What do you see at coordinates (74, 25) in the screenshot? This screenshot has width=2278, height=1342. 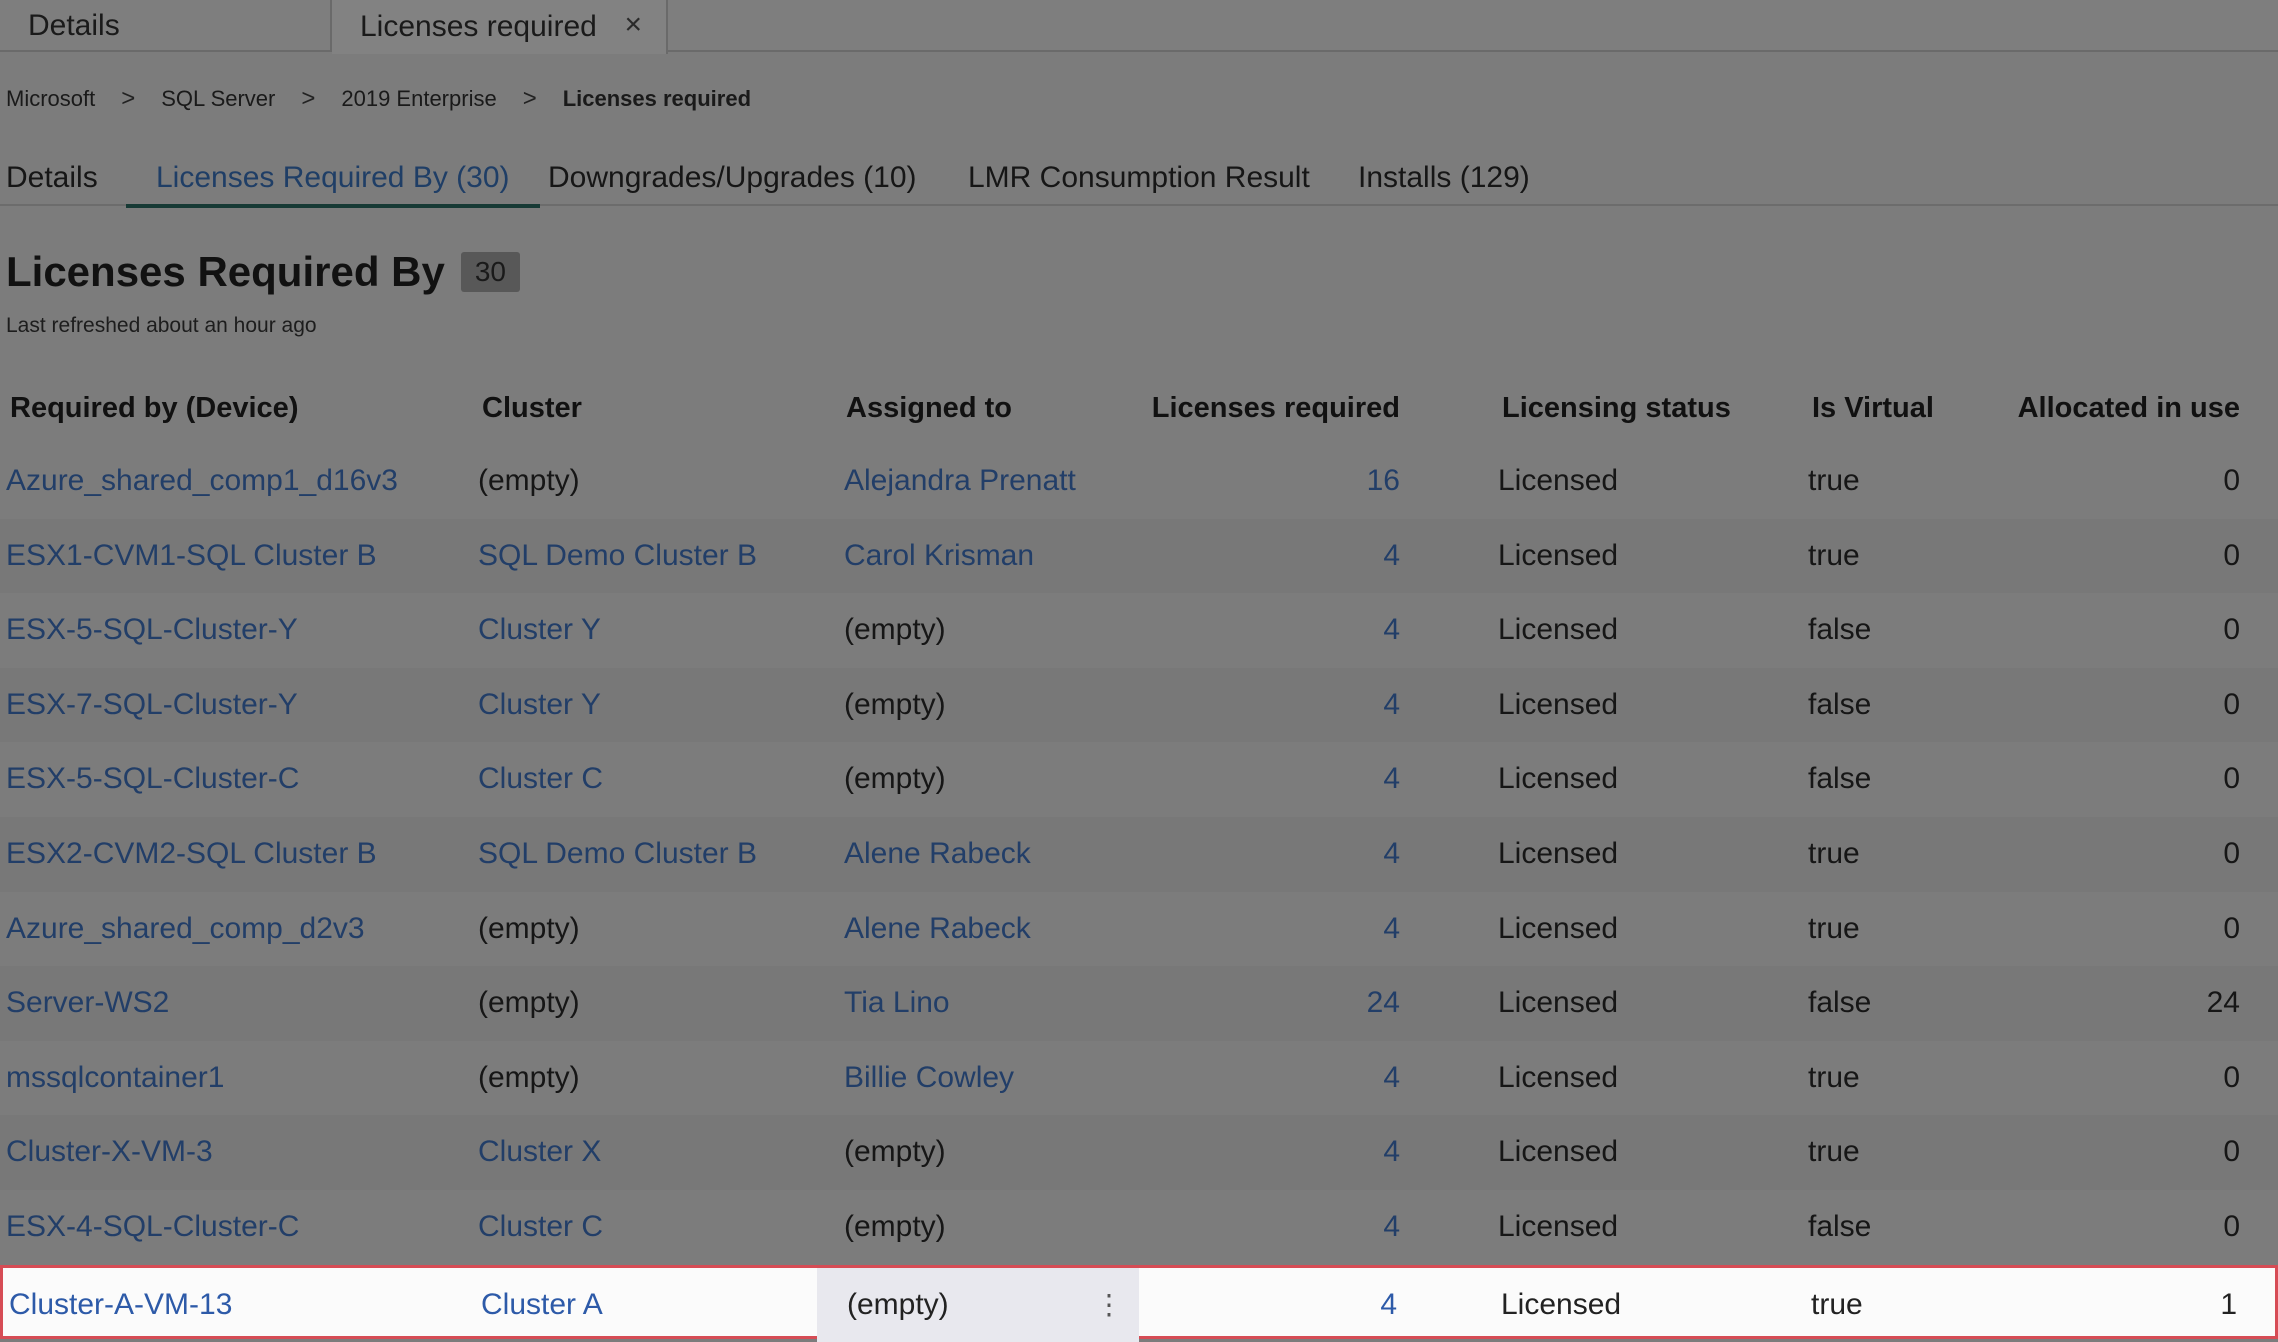 I see `window-tab-label: Details` at bounding box center [74, 25].